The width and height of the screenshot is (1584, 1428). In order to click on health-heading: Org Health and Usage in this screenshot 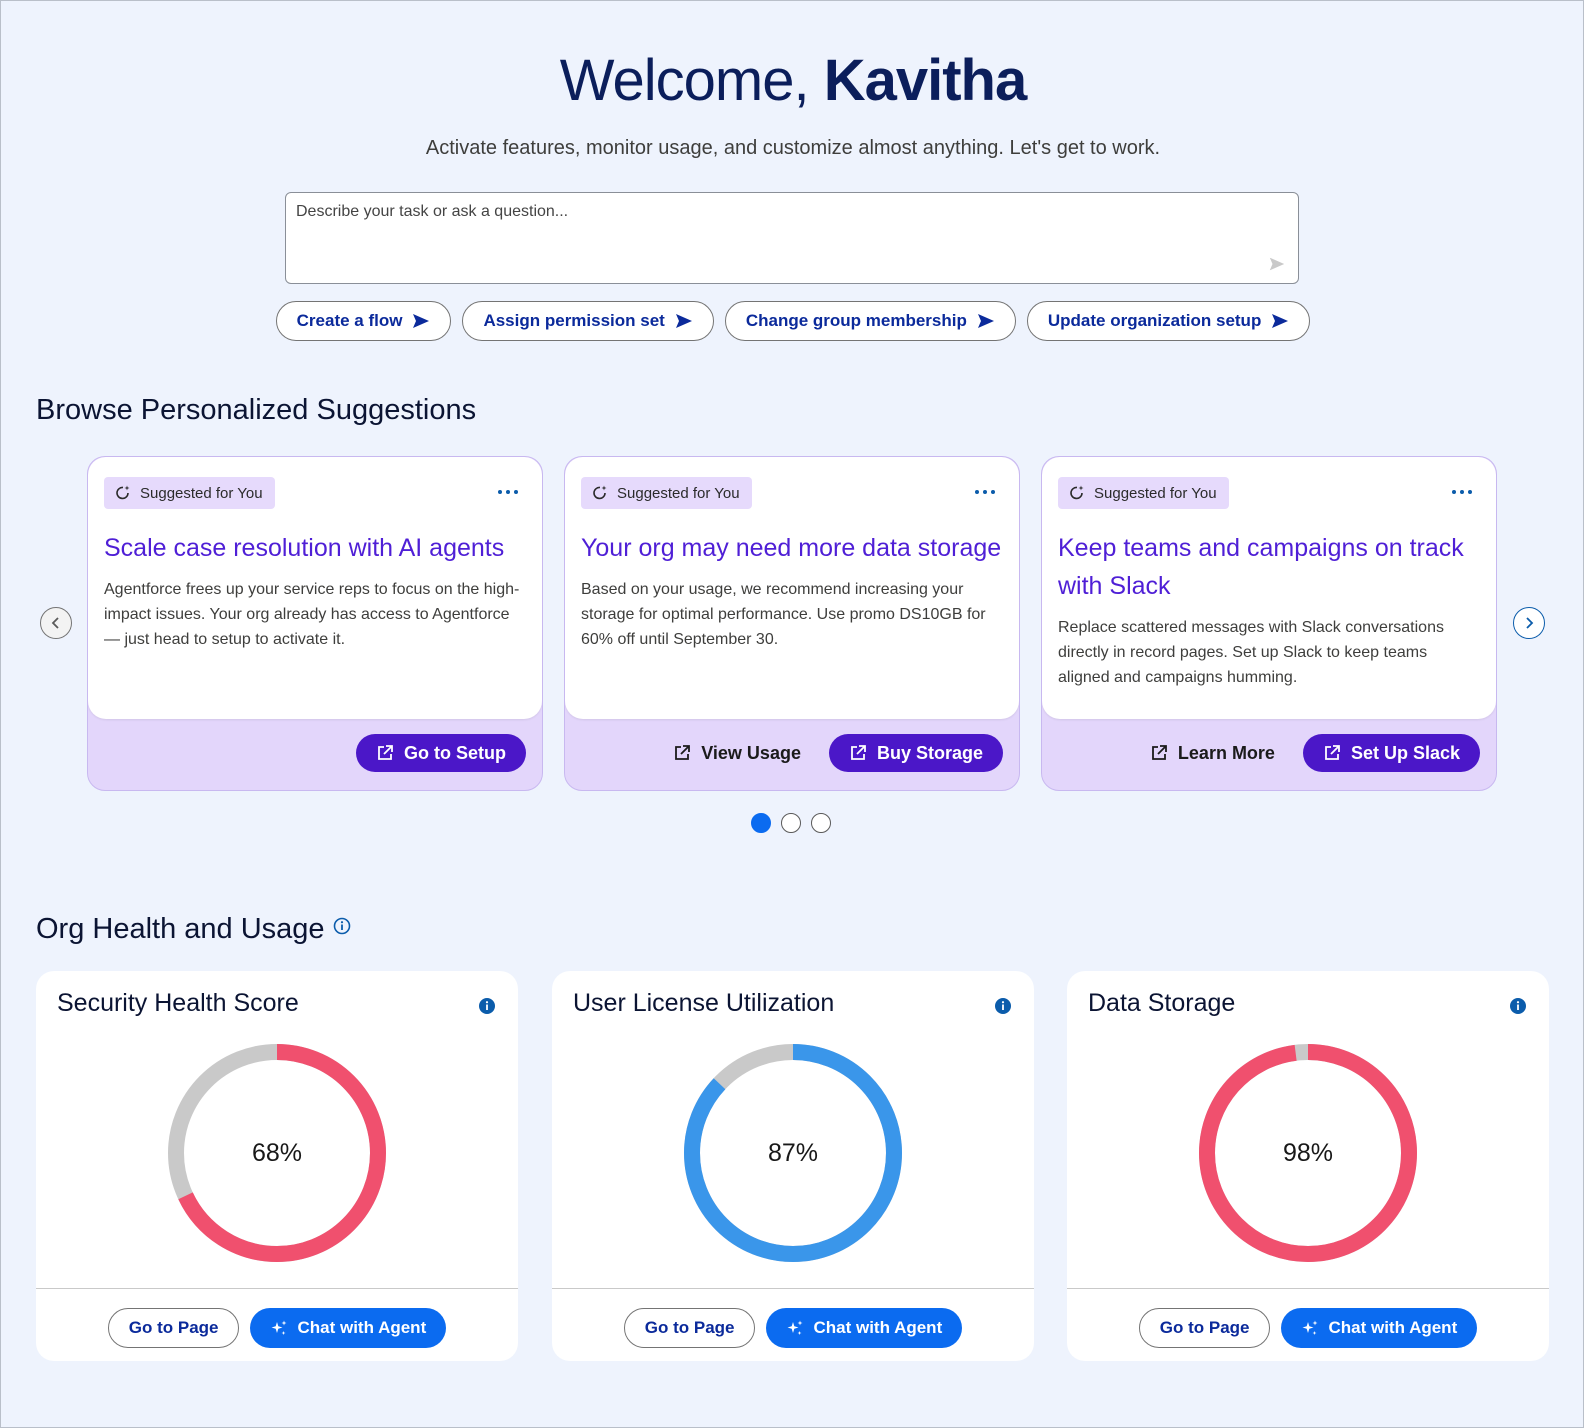, I will do `click(193, 929)`.